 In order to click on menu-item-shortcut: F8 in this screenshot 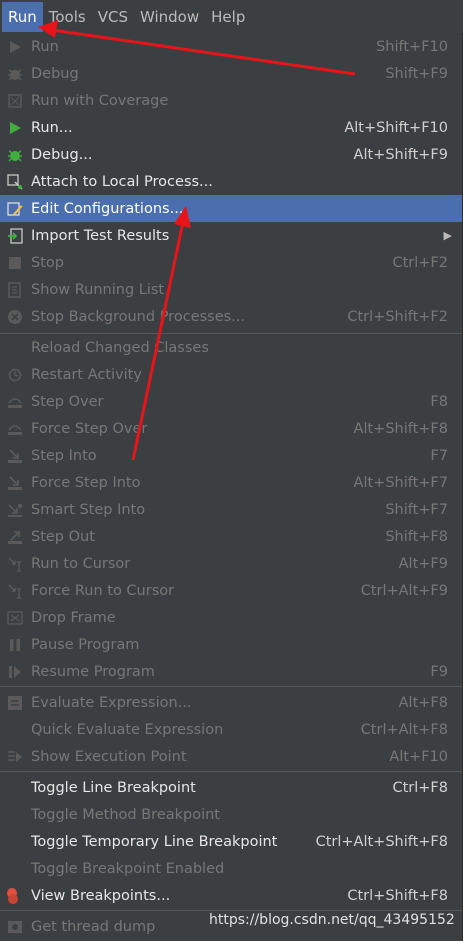, I will do `click(439, 401)`.